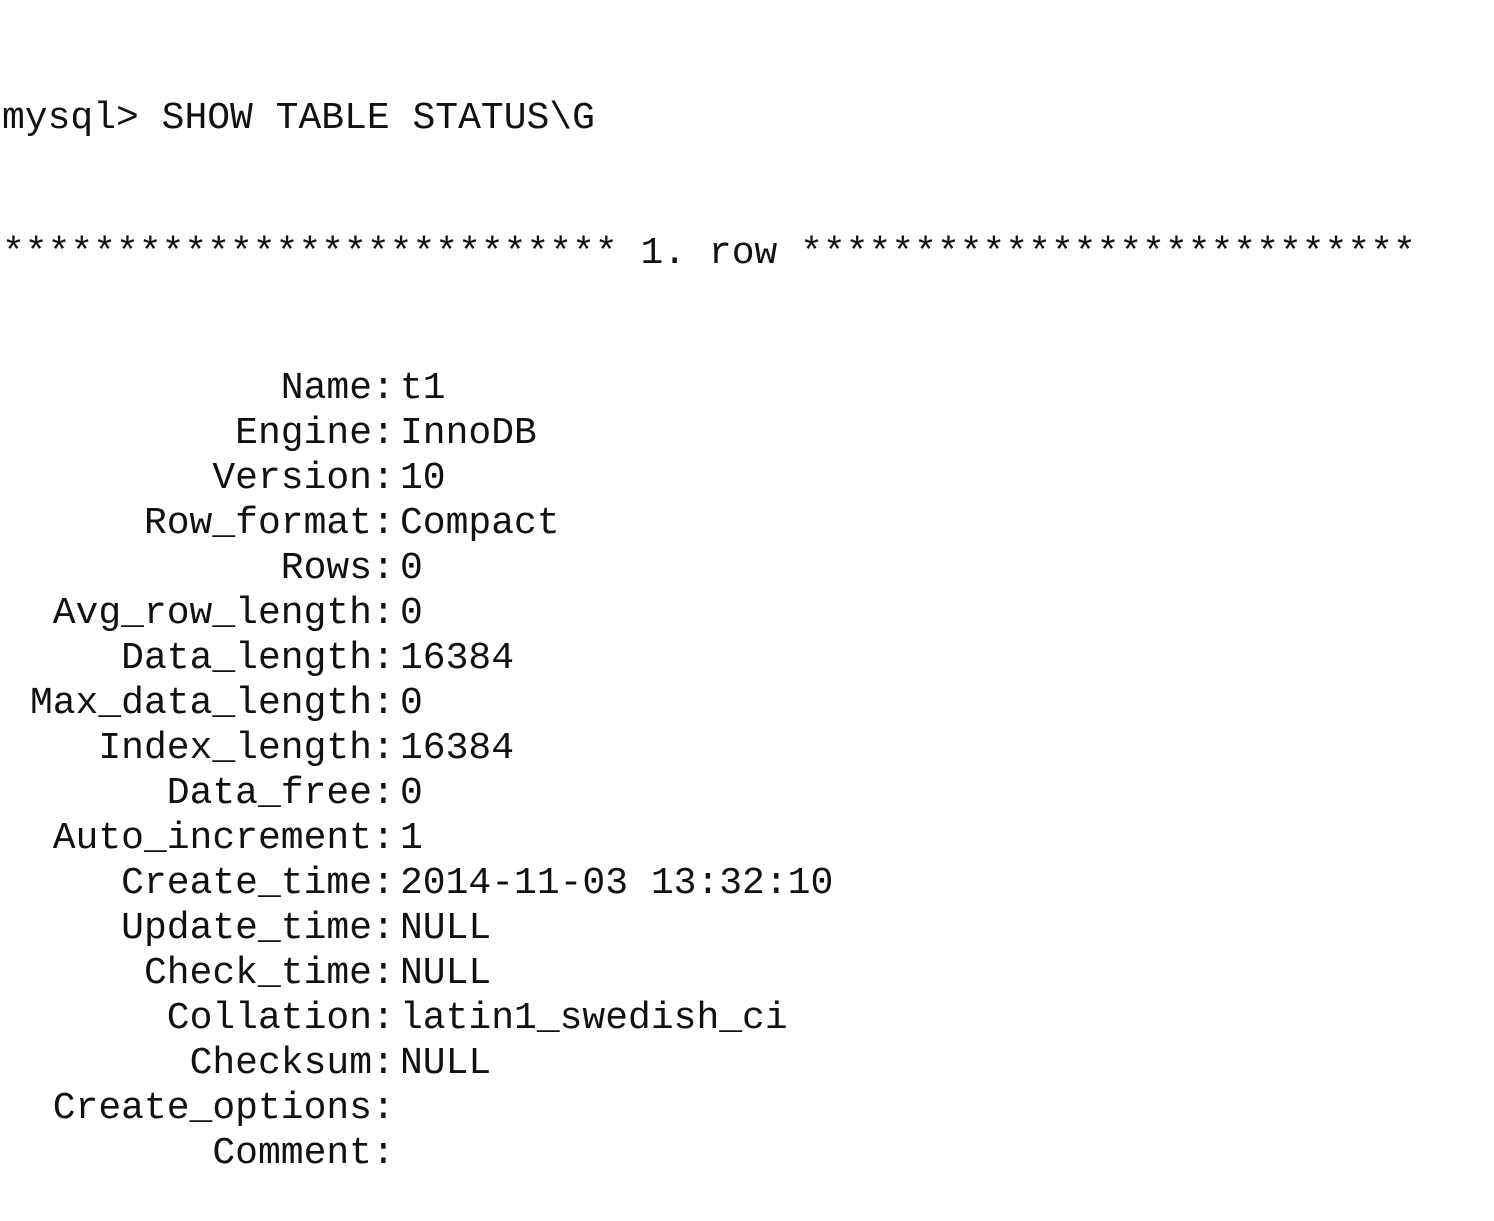 This screenshot has height=1221, width=1494. Describe the element at coordinates (747, 1063) in the screenshot. I see `field-row: Checksum: NULL` at that location.